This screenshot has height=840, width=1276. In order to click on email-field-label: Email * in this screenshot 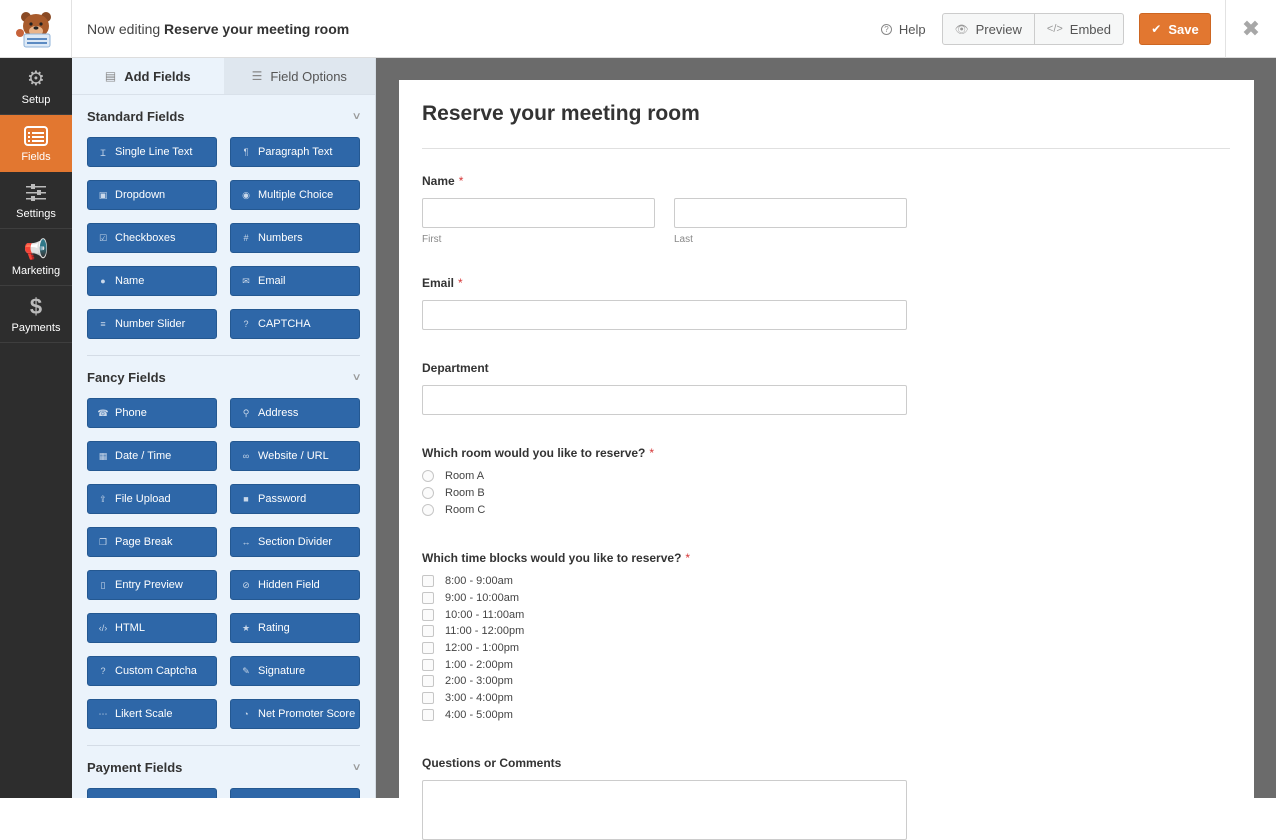, I will do `click(442, 283)`.